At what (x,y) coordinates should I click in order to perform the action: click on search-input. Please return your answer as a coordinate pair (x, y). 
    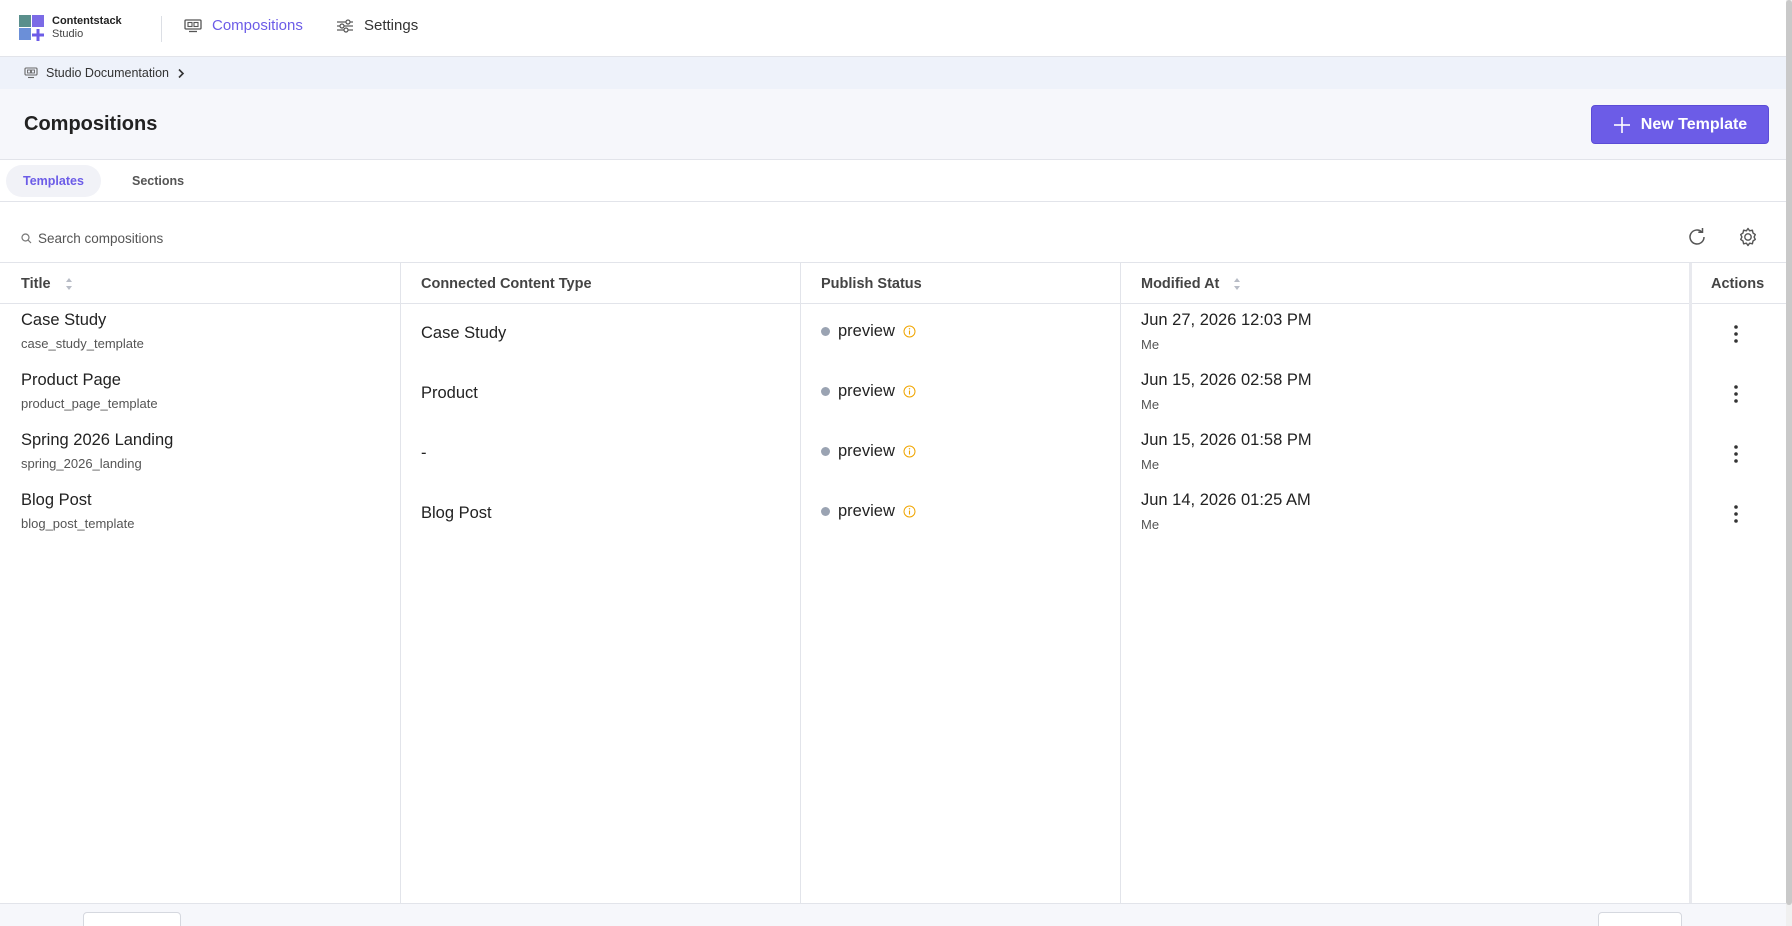
    Looking at the image, I should click on (338, 238).